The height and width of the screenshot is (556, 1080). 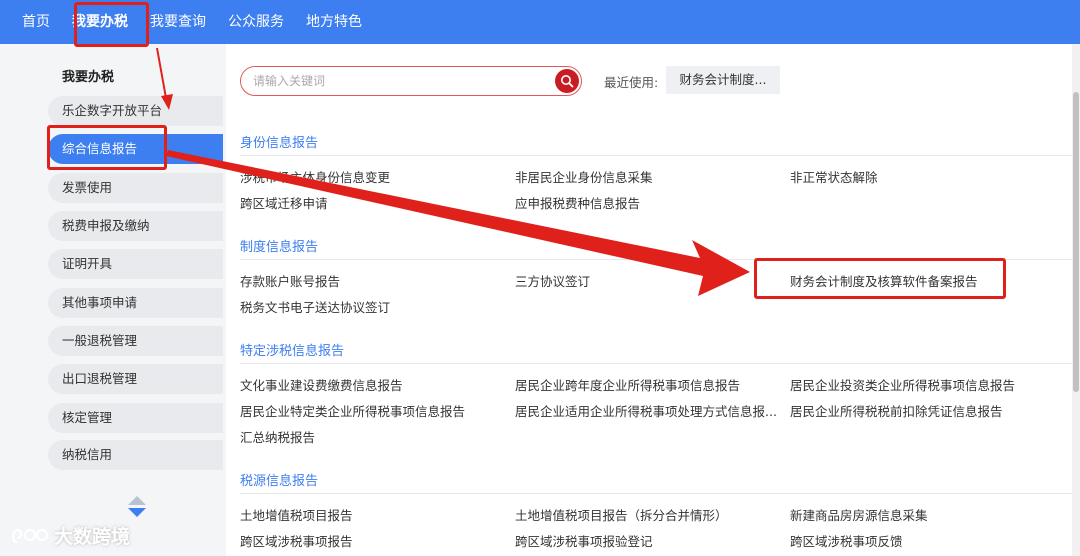 What do you see at coordinates (279, 143) in the screenshot?
I see `section-title-identity: 身份信息报告` at bounding box center [279, 143].